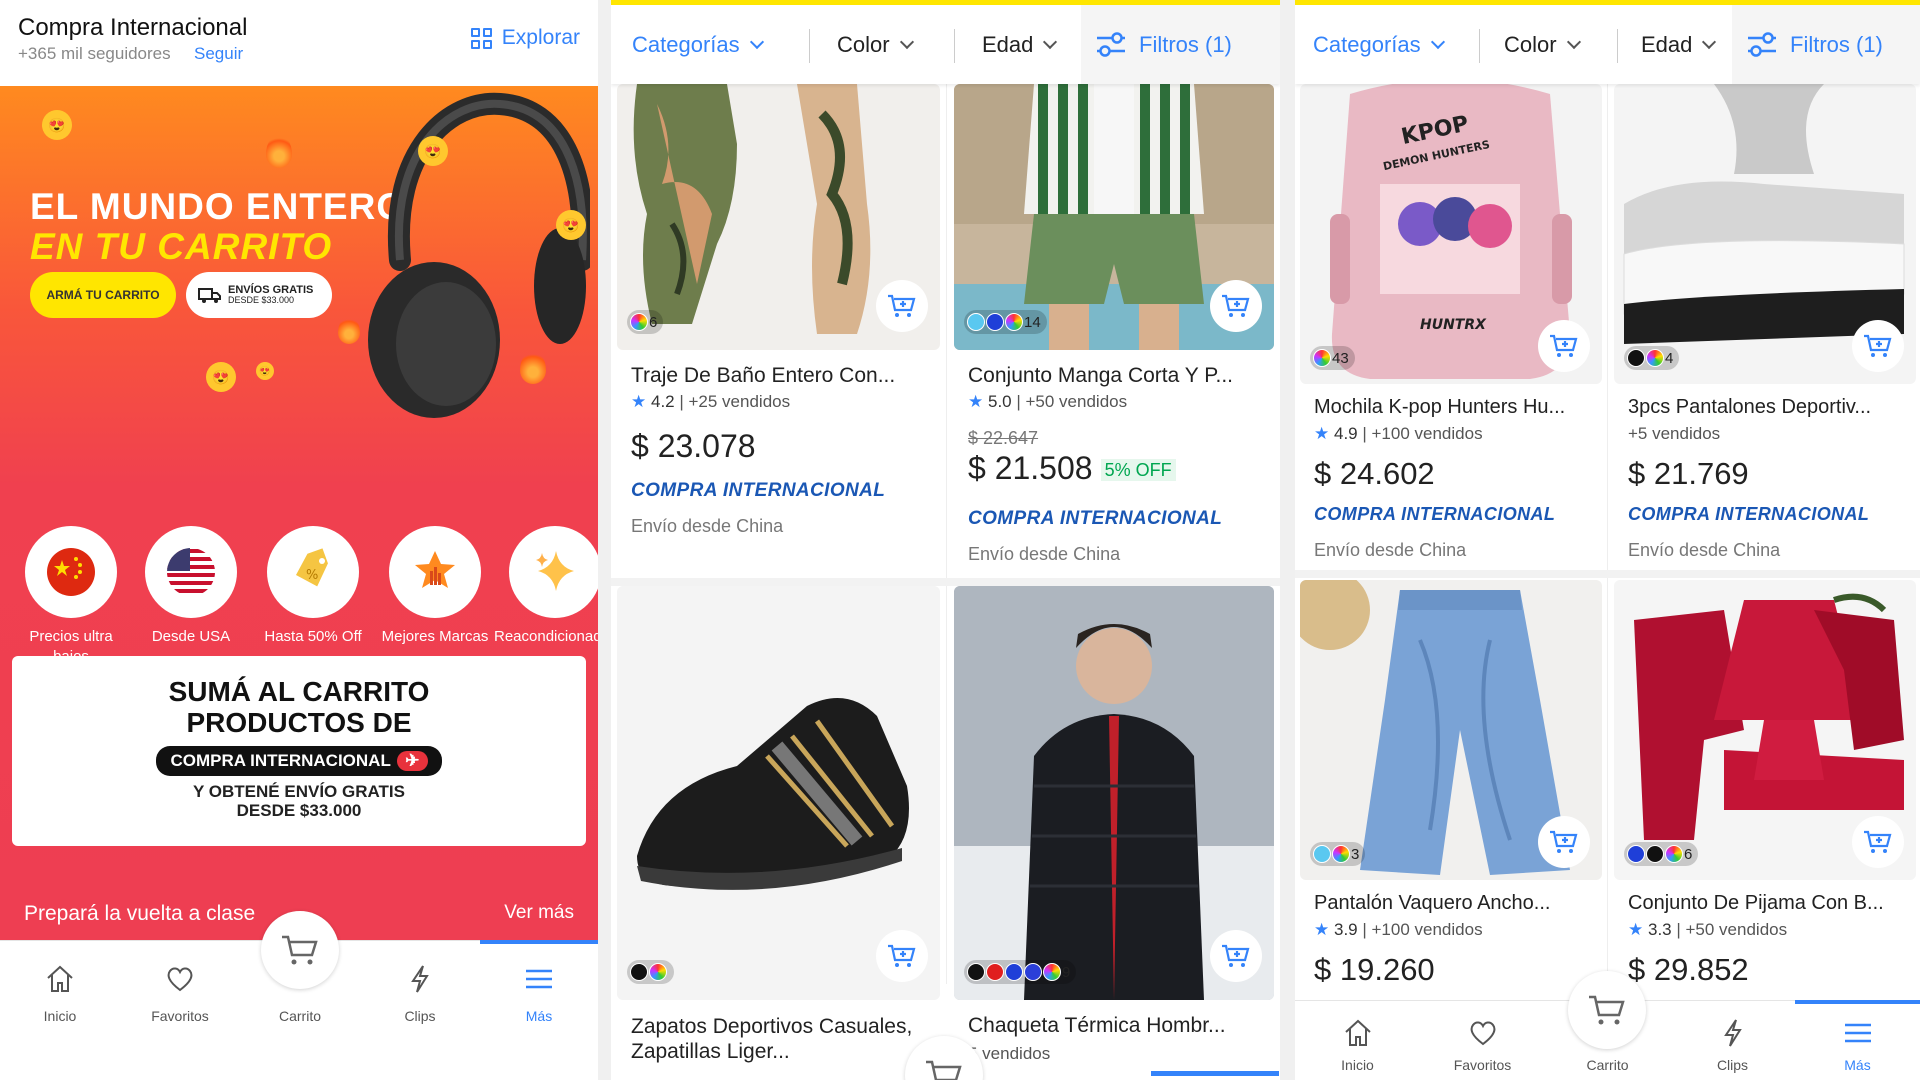 This screenshot has height=1080, width=1920. What do you see at coordinates (1138, 470) in the screenshot?
I see `discount-badge: 5% OFF` at bounding box center [1138, 470].